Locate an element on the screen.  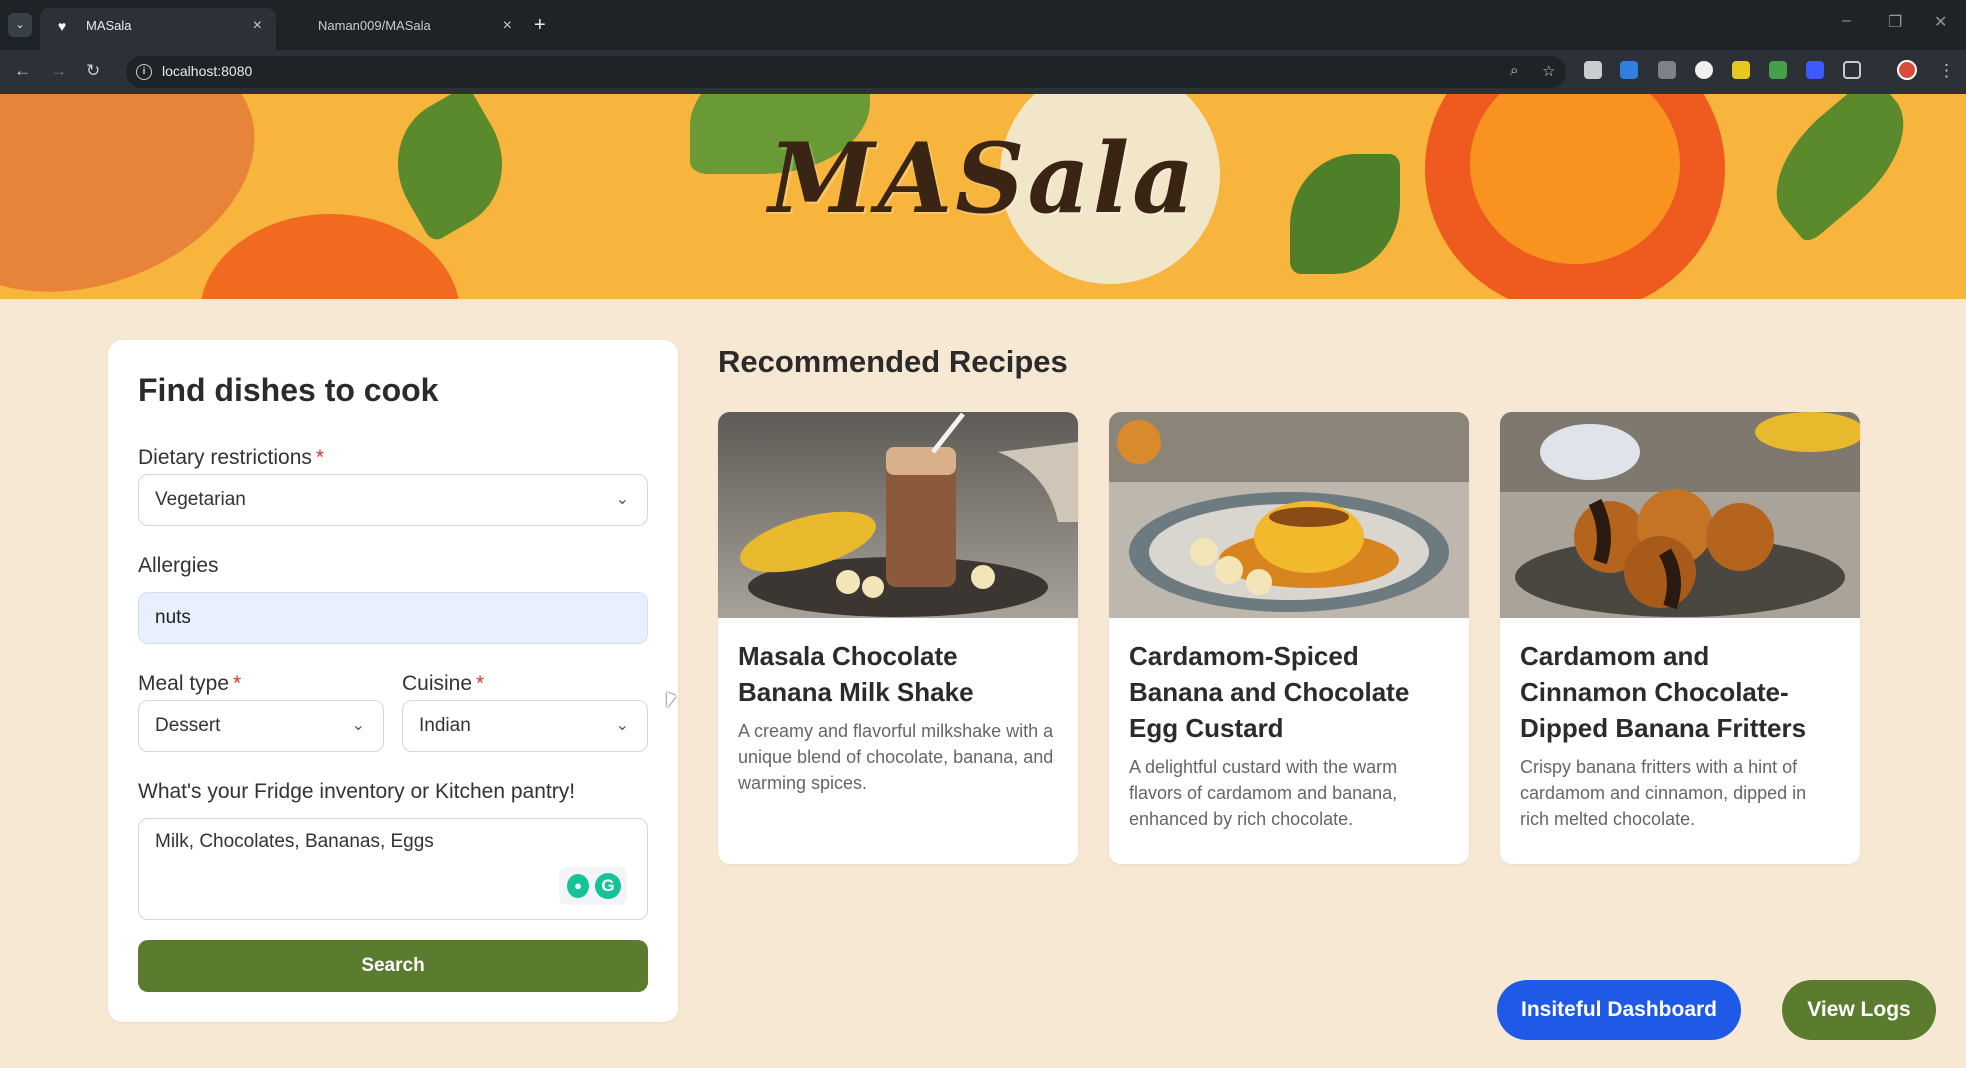
new-tab-button: + is located at coordinates (540, 25).